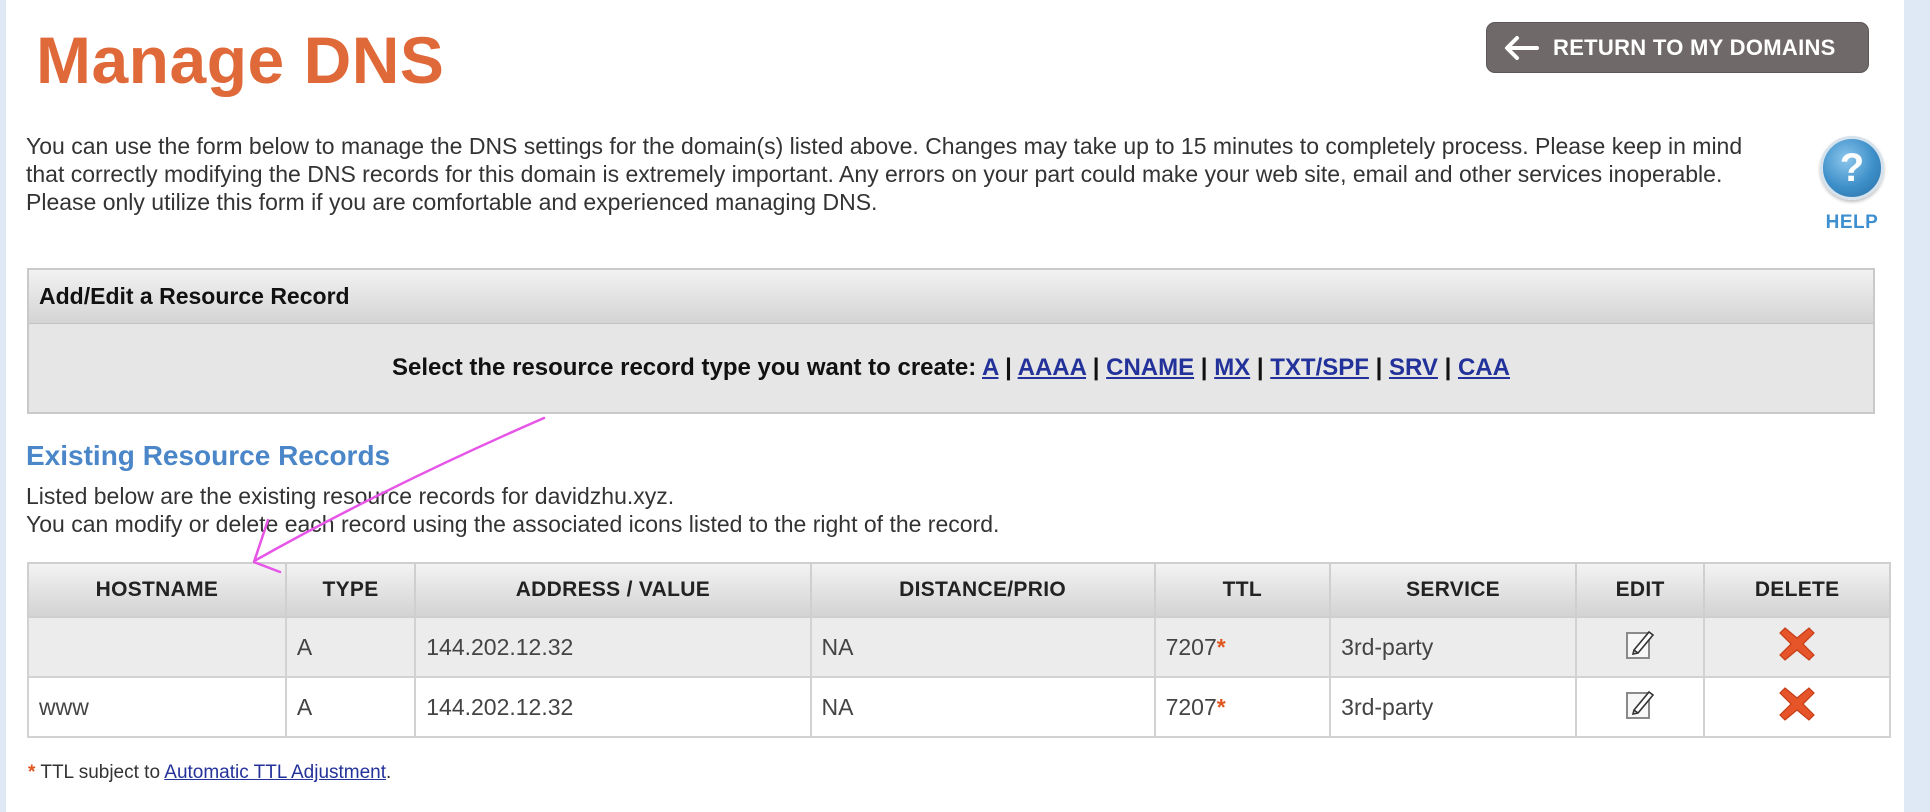  What do you see at coordinates (157, 647) in the screenshot?
I see `cell-hostname` at bounding box center [157, 647].